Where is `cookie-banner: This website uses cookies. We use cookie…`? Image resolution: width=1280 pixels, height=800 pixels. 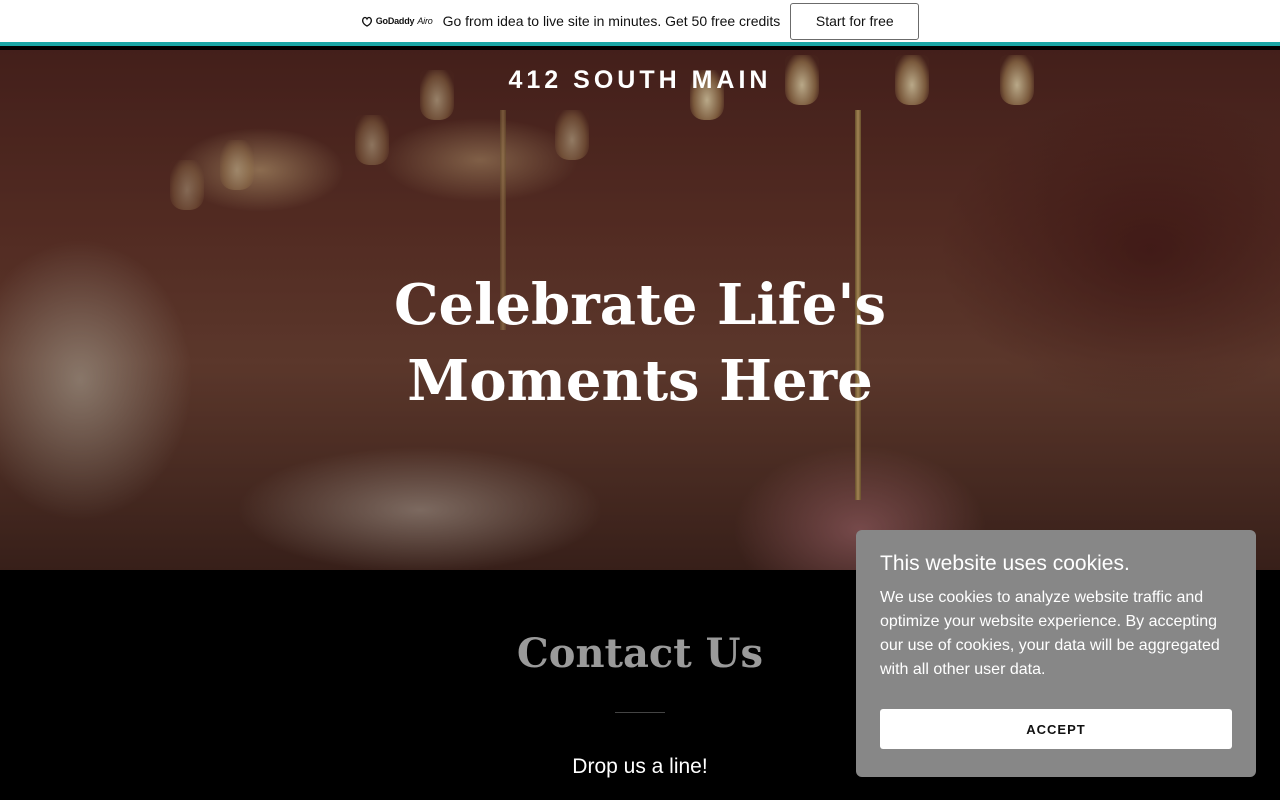 cookie-banner: This website uses cookies. We use cookie… is located at coordinates (1056, 653).